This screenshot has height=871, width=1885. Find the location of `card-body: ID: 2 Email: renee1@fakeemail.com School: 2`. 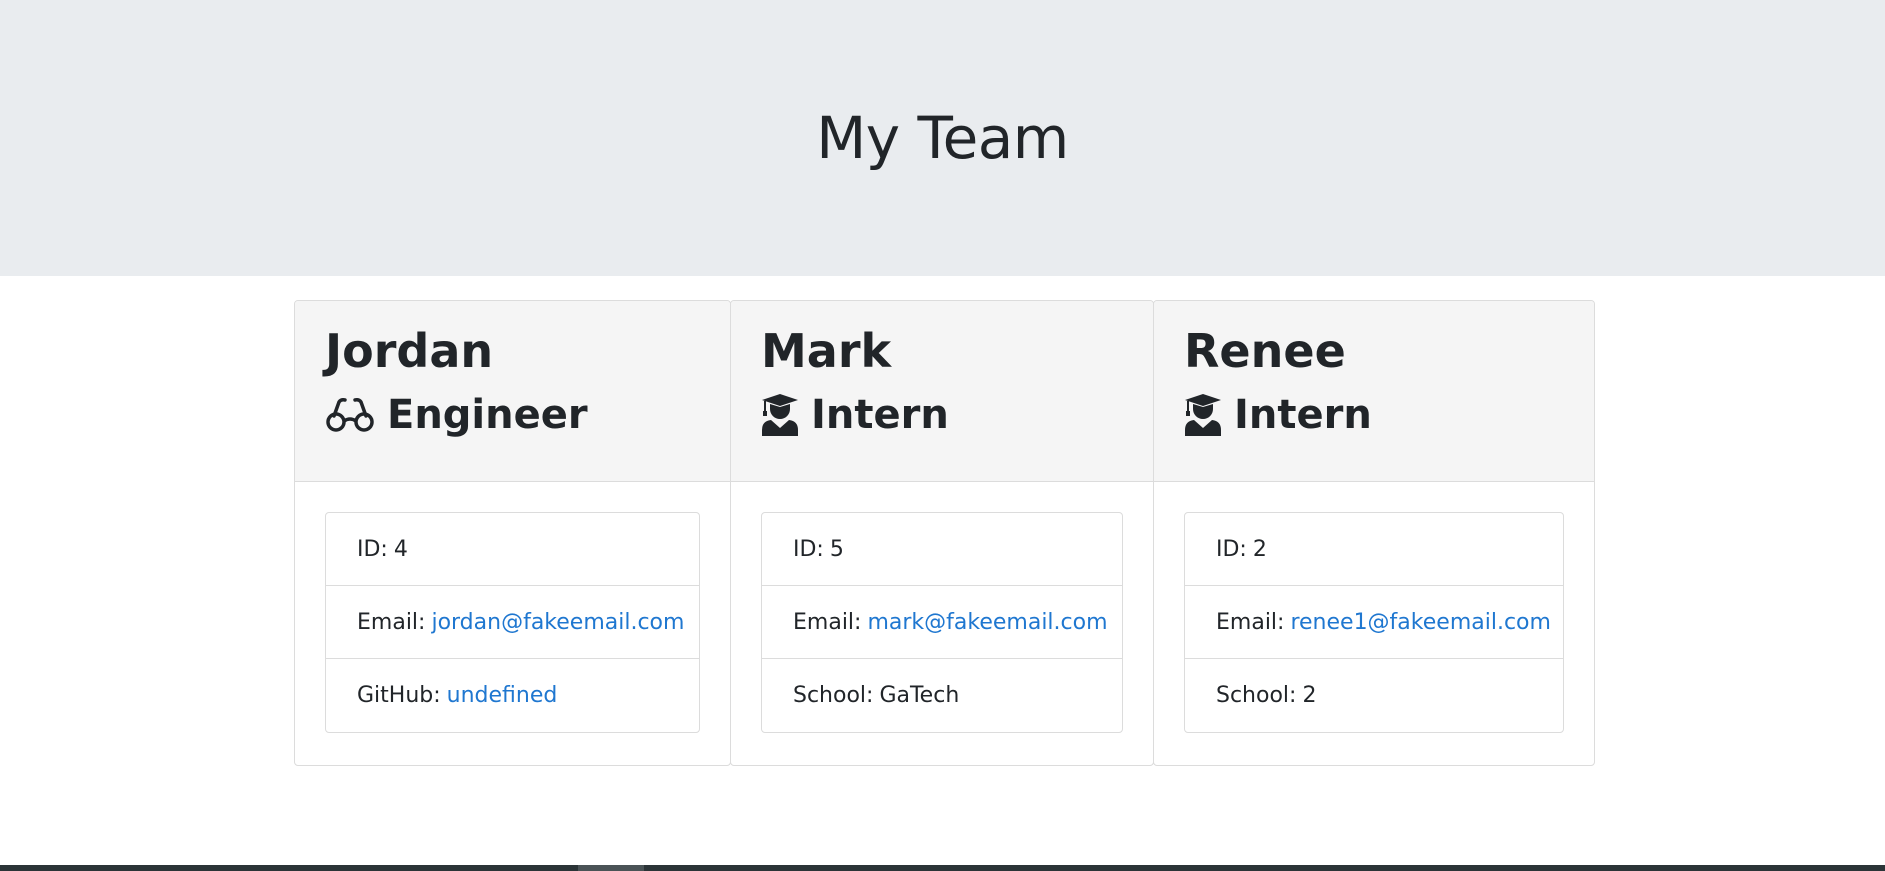

card-body: ID: 2 Email: renee1@fakeemail.com School: 2 is located at coordinates (1374, 607).